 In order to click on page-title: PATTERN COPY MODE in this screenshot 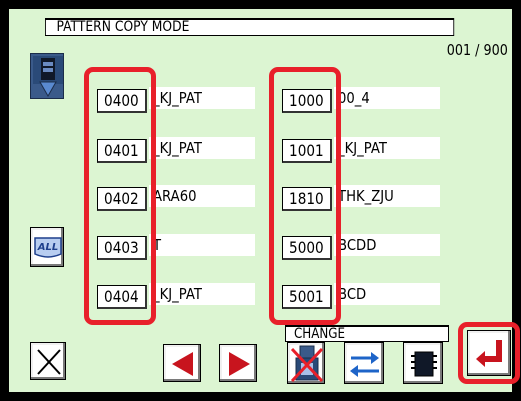, I will do `click(250, 27)`.